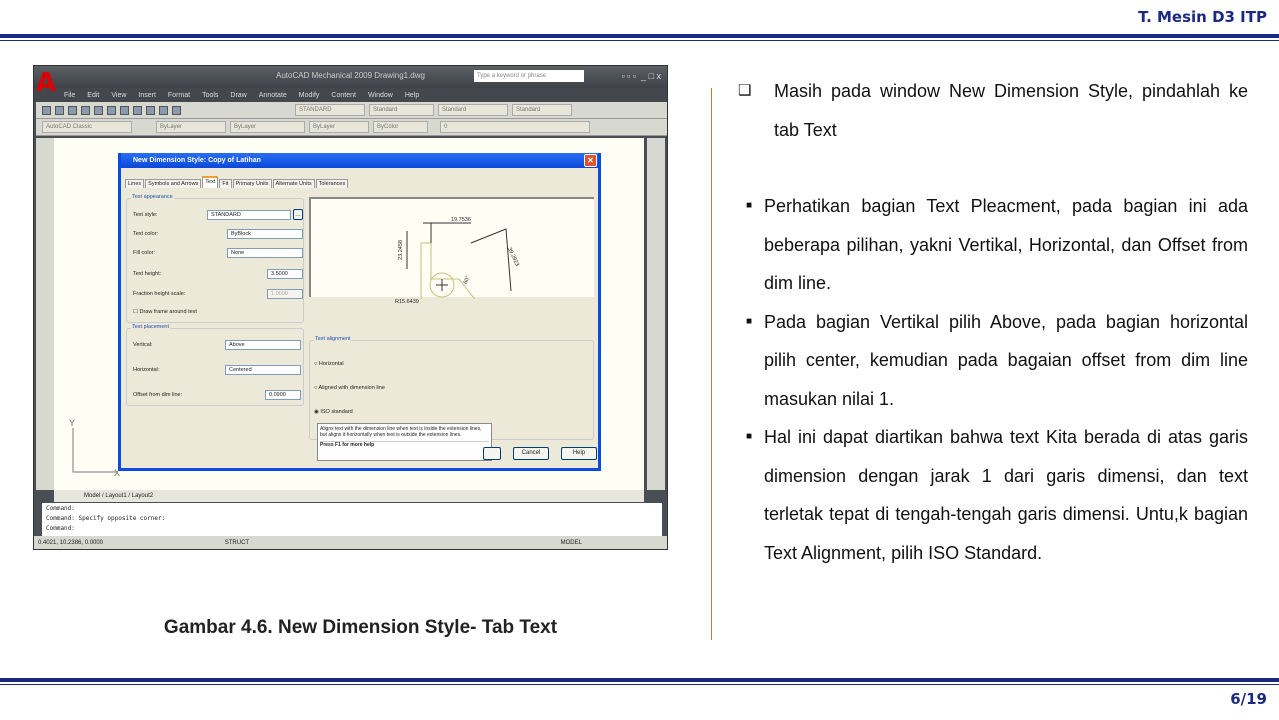  Describe the element at coordinates (210, 182) in the screenshot. I see `tab-text: Text` at that location.